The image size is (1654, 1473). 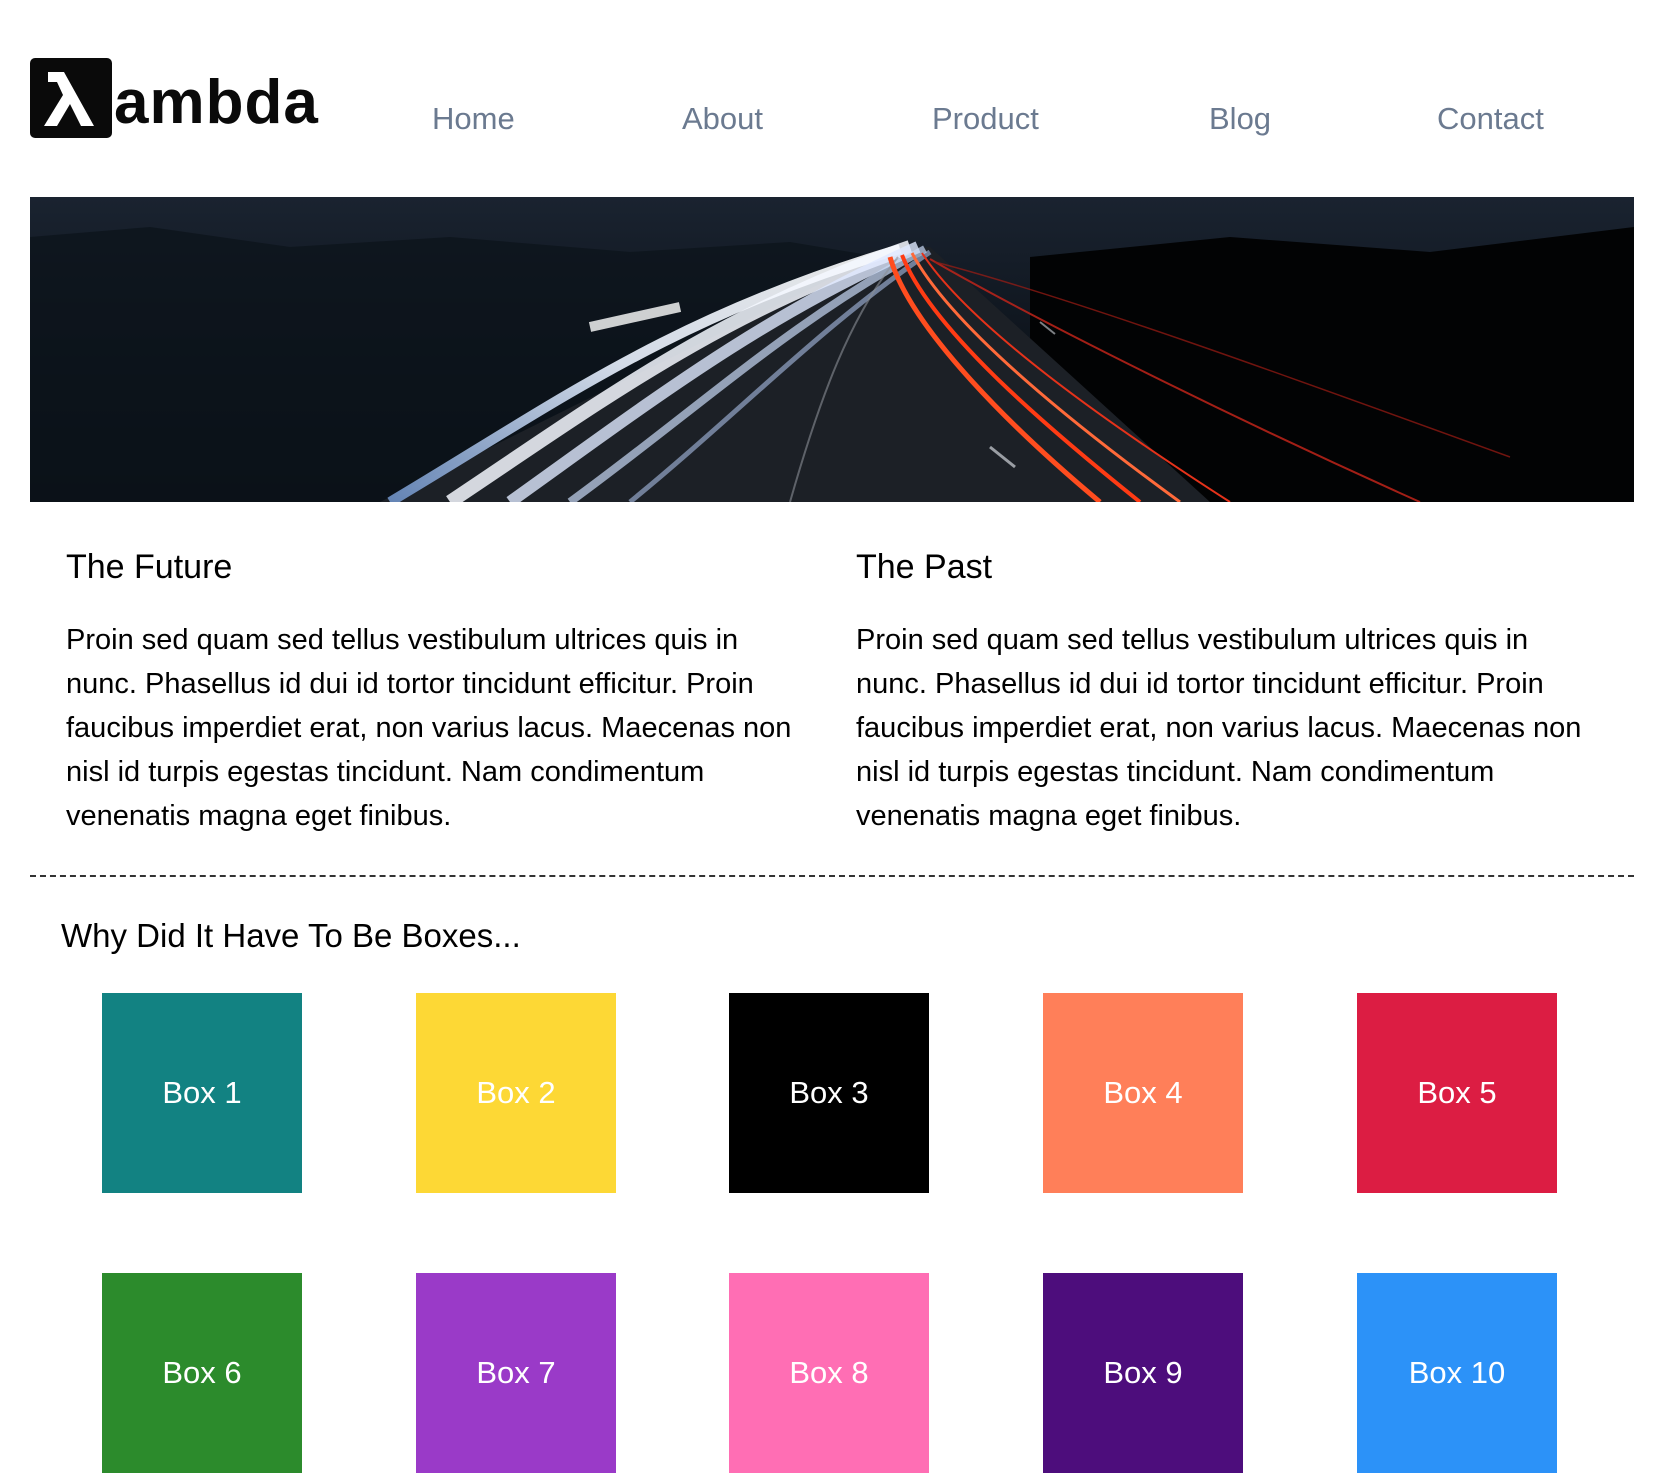 What do you see at coordinates (473, 119) in the screenshot?
I see `nav-link-home: Home` at bounding box center [473, 119].